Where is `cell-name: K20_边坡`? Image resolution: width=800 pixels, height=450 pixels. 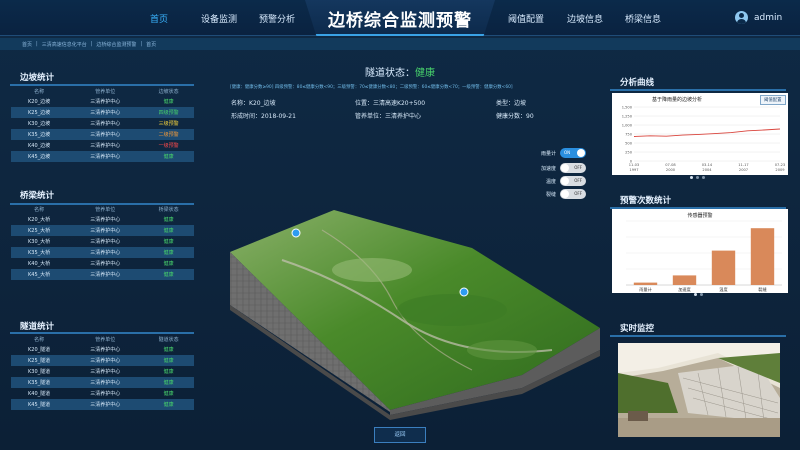
cell-name: K20_边坡 is located at coordinates (39, 102).